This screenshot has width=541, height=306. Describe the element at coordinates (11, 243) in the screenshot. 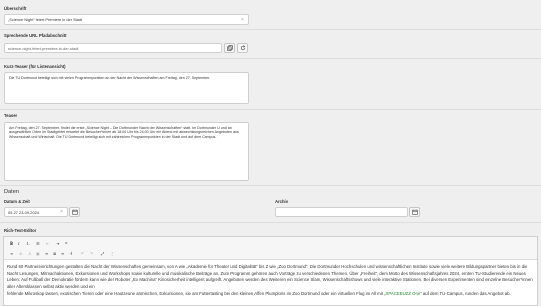

I see `bold-icon: B` at that location.